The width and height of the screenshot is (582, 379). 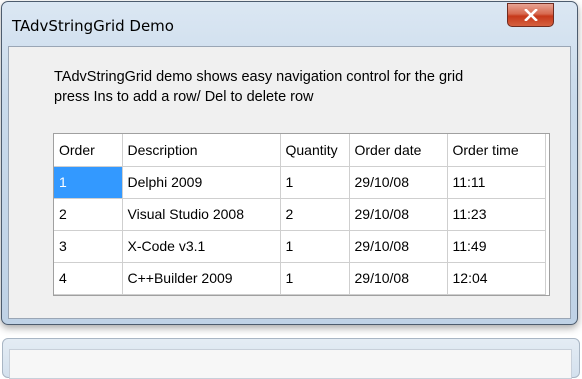 What do you see at coordinates (315, 150) in the screenshot?
I see `column-header-quantity: Quantity` at bounding box center [315, 150].